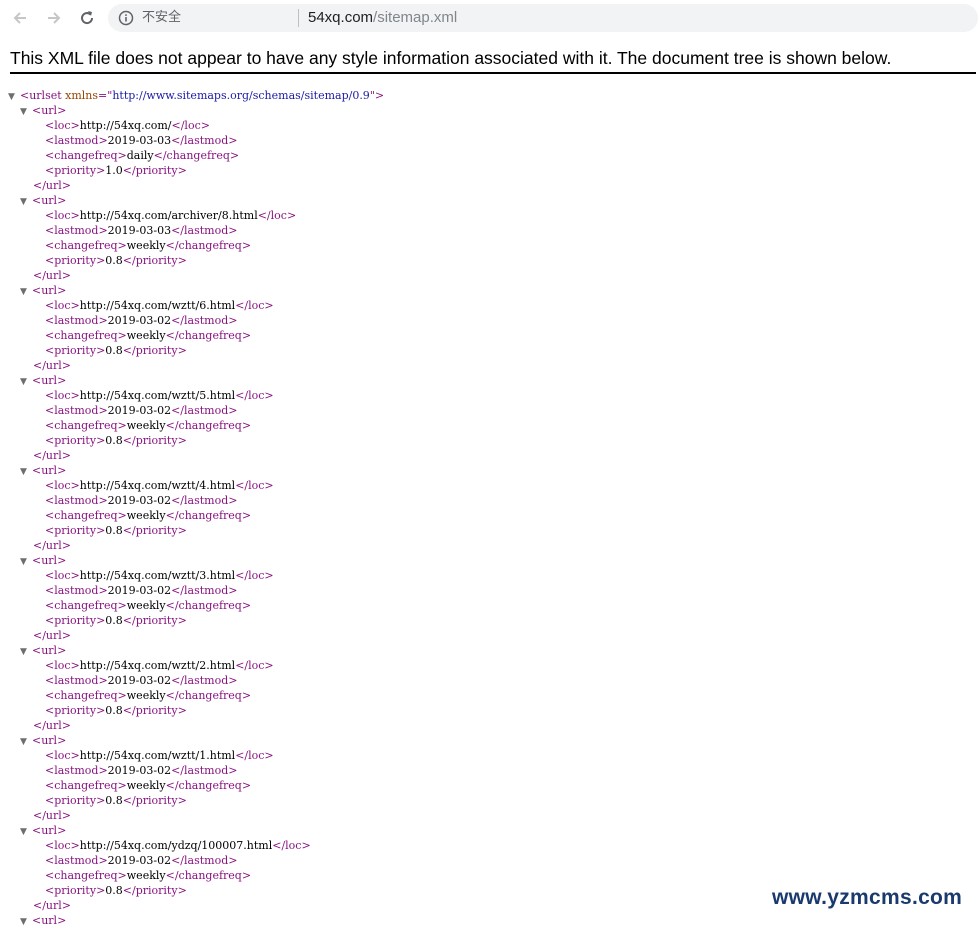 This screenshot has width=978, height=930. Describe the element at coordinates (161, 18) in the screenshot. I see `security-label: 不安全` at that location.